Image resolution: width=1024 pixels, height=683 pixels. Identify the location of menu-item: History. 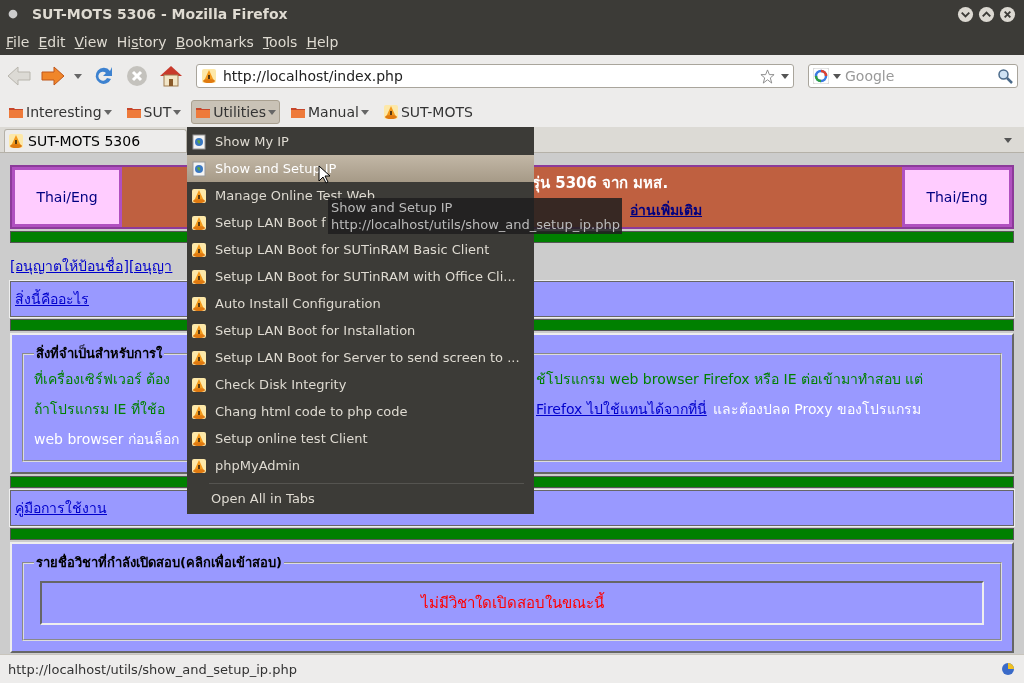
(141, 41).